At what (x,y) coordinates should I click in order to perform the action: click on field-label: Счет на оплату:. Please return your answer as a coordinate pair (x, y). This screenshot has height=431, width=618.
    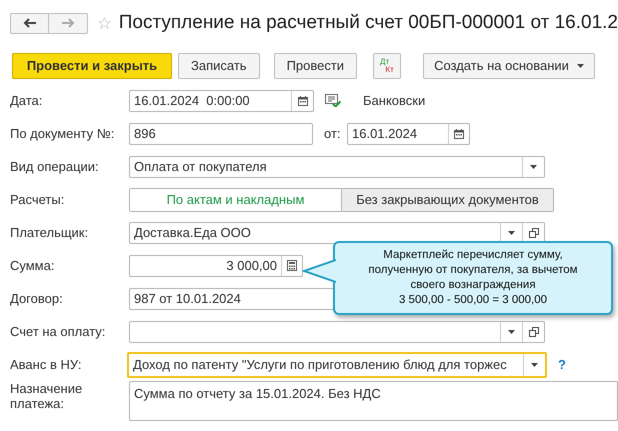
    Looking at the image, I should click on (58, 331).